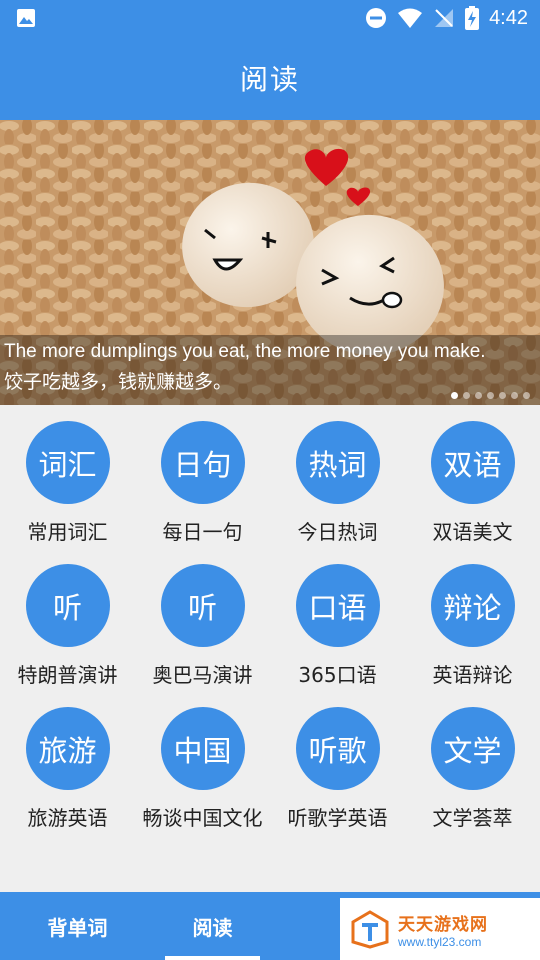  Describe the element at coordinates (26, 18) in the screenshot. I see `image-icon` at that location.